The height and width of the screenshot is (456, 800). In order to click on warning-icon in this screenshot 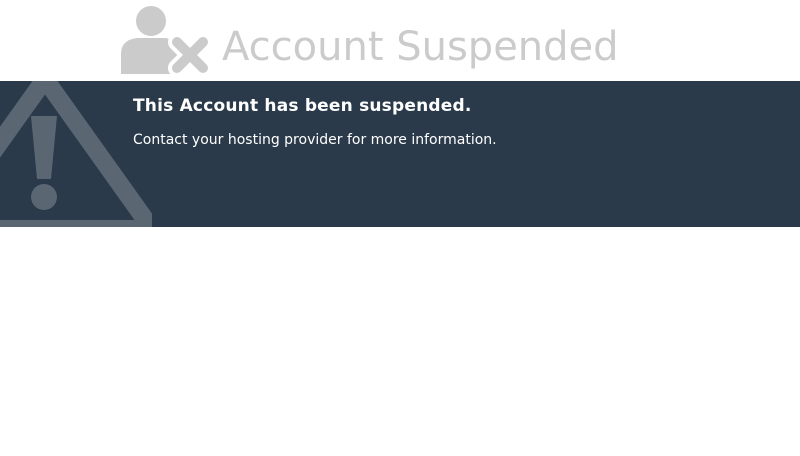, I will do `click(76, 154)`.